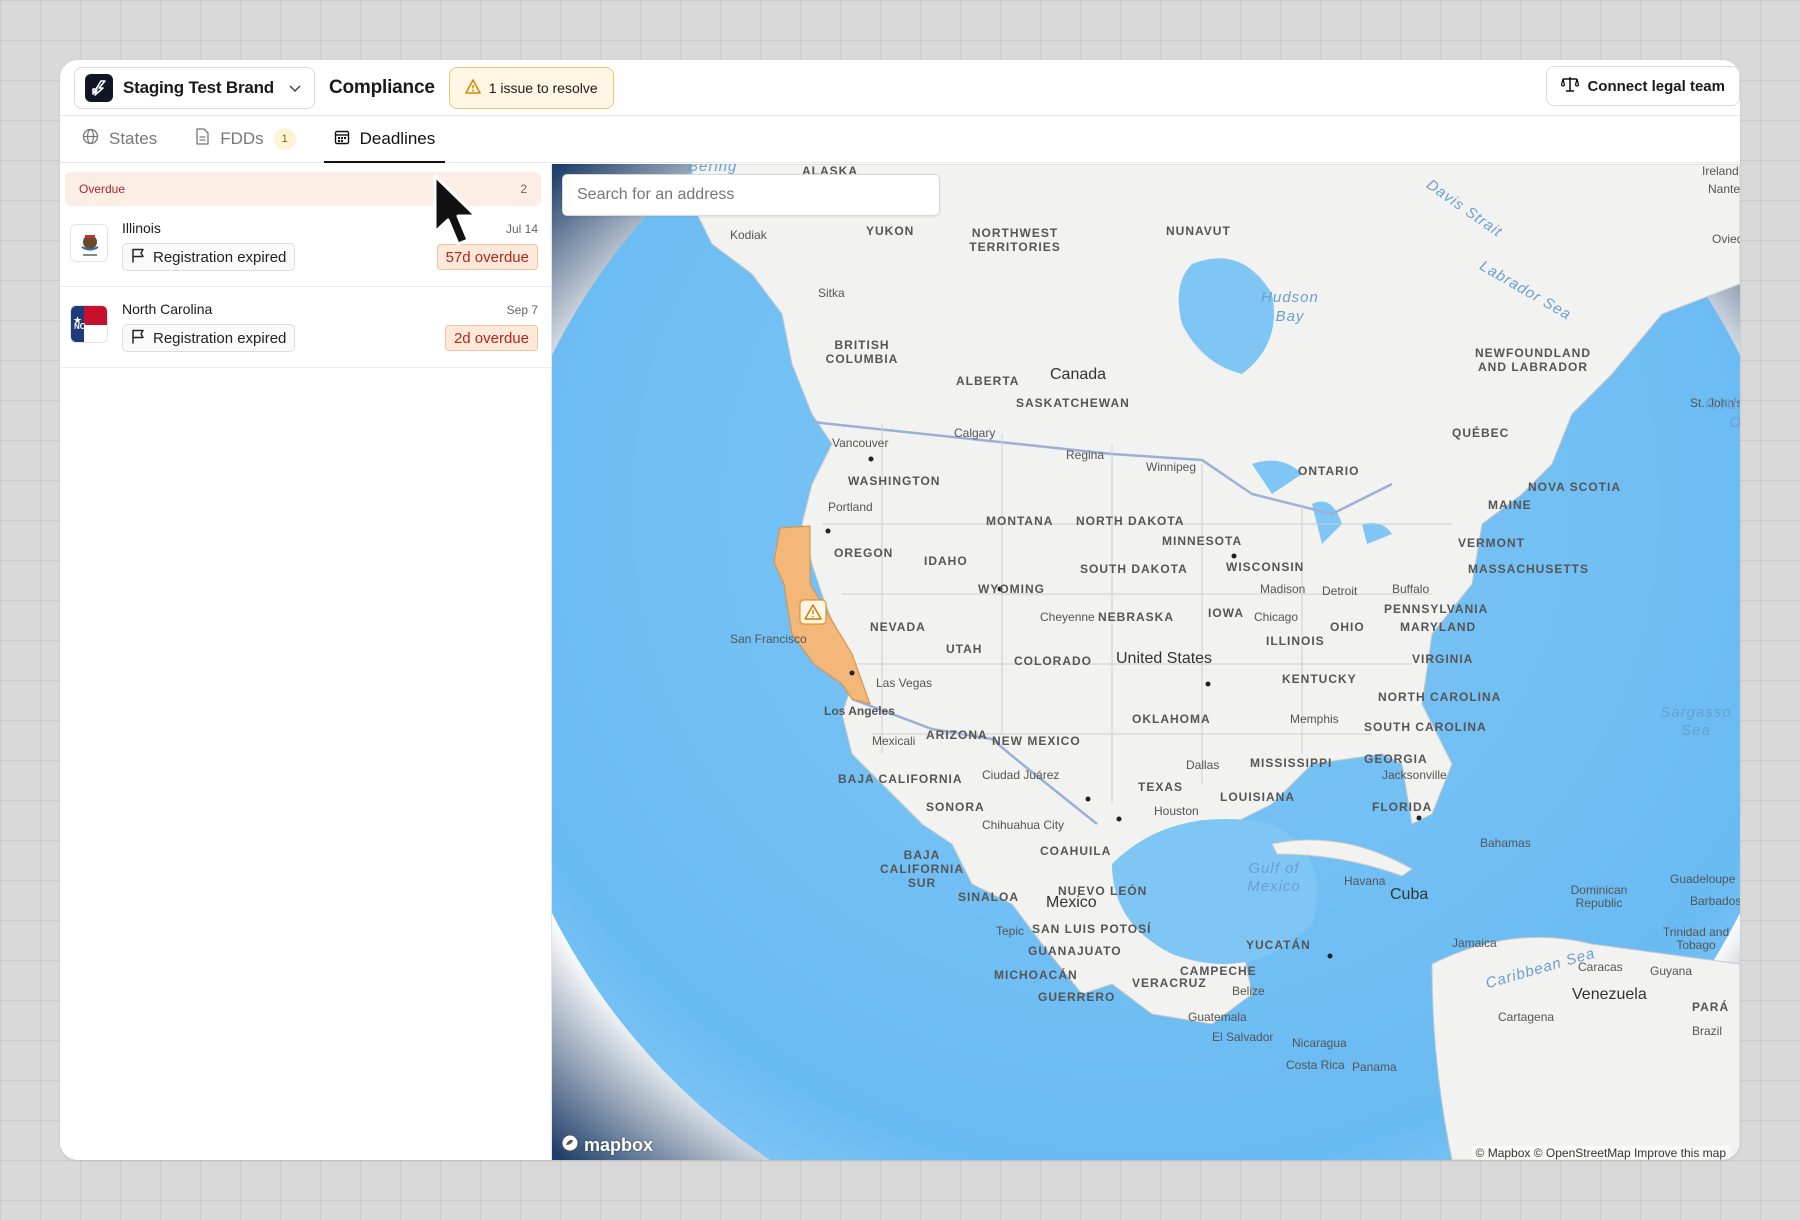 Image resolution: width=1800 pixels, height=1220 pixels. I want to click on tab-deadlines: Deadlines, so click(384, 139).